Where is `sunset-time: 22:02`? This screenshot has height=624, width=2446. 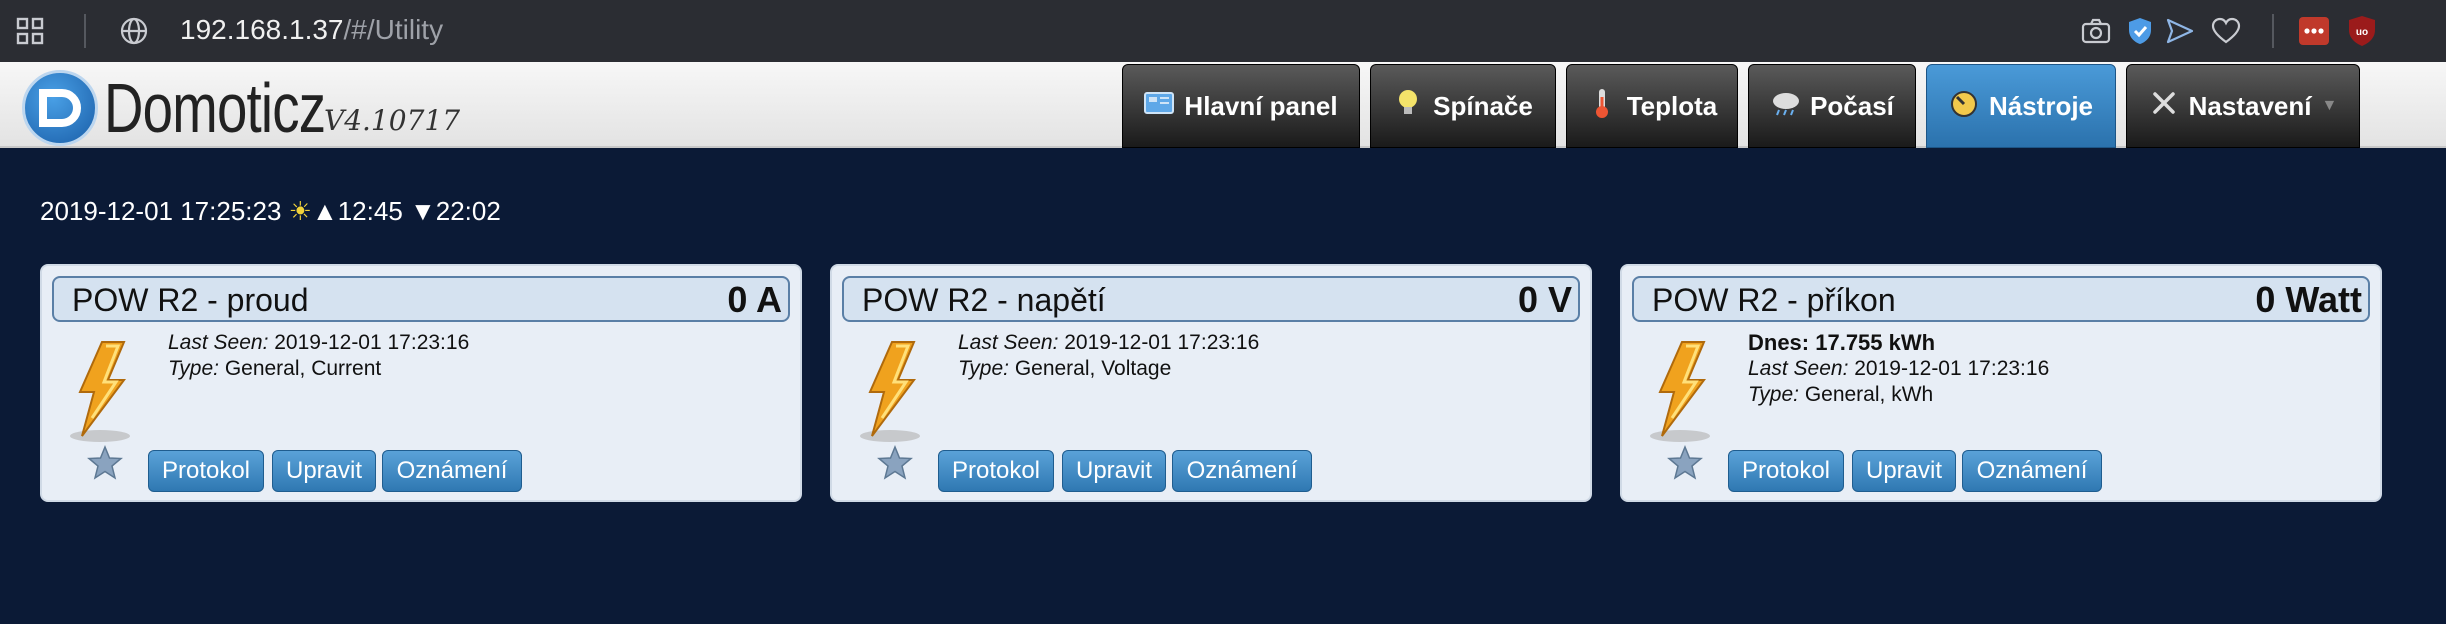
sunset-time: 22:02 is located at coordinates (468, 211).